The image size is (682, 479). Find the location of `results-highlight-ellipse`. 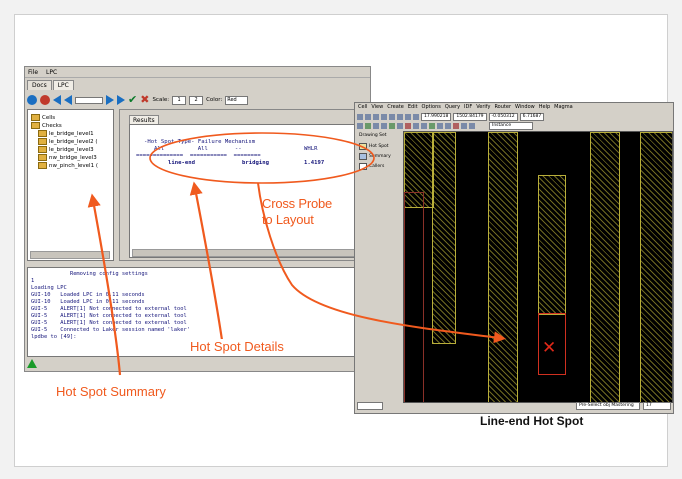

results-highlight-ellipse is located at coordinates (262, 158).